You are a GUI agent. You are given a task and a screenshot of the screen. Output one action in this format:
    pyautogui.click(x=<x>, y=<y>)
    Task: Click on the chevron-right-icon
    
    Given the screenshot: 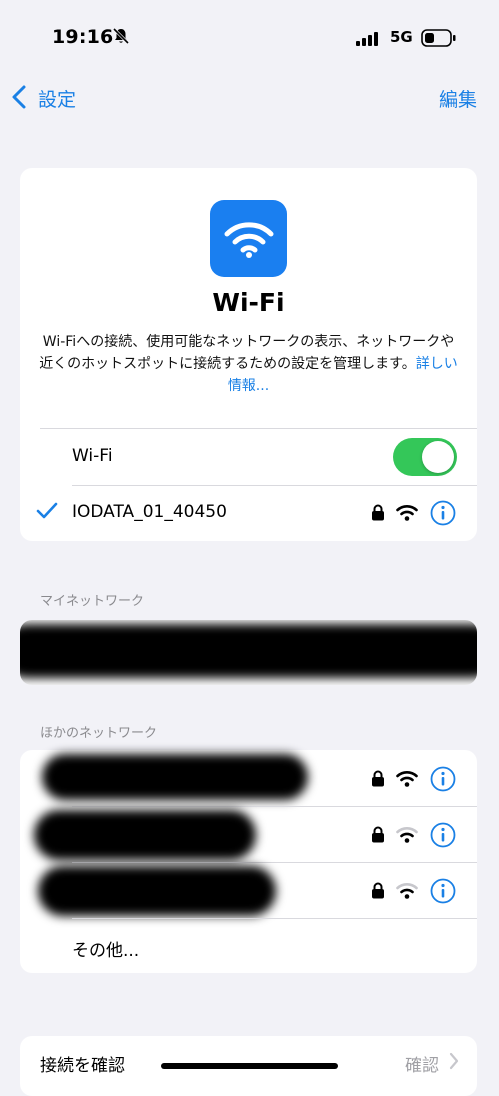 What is the action you would take?
    pyautogui.click(x=454, y=1063)
    